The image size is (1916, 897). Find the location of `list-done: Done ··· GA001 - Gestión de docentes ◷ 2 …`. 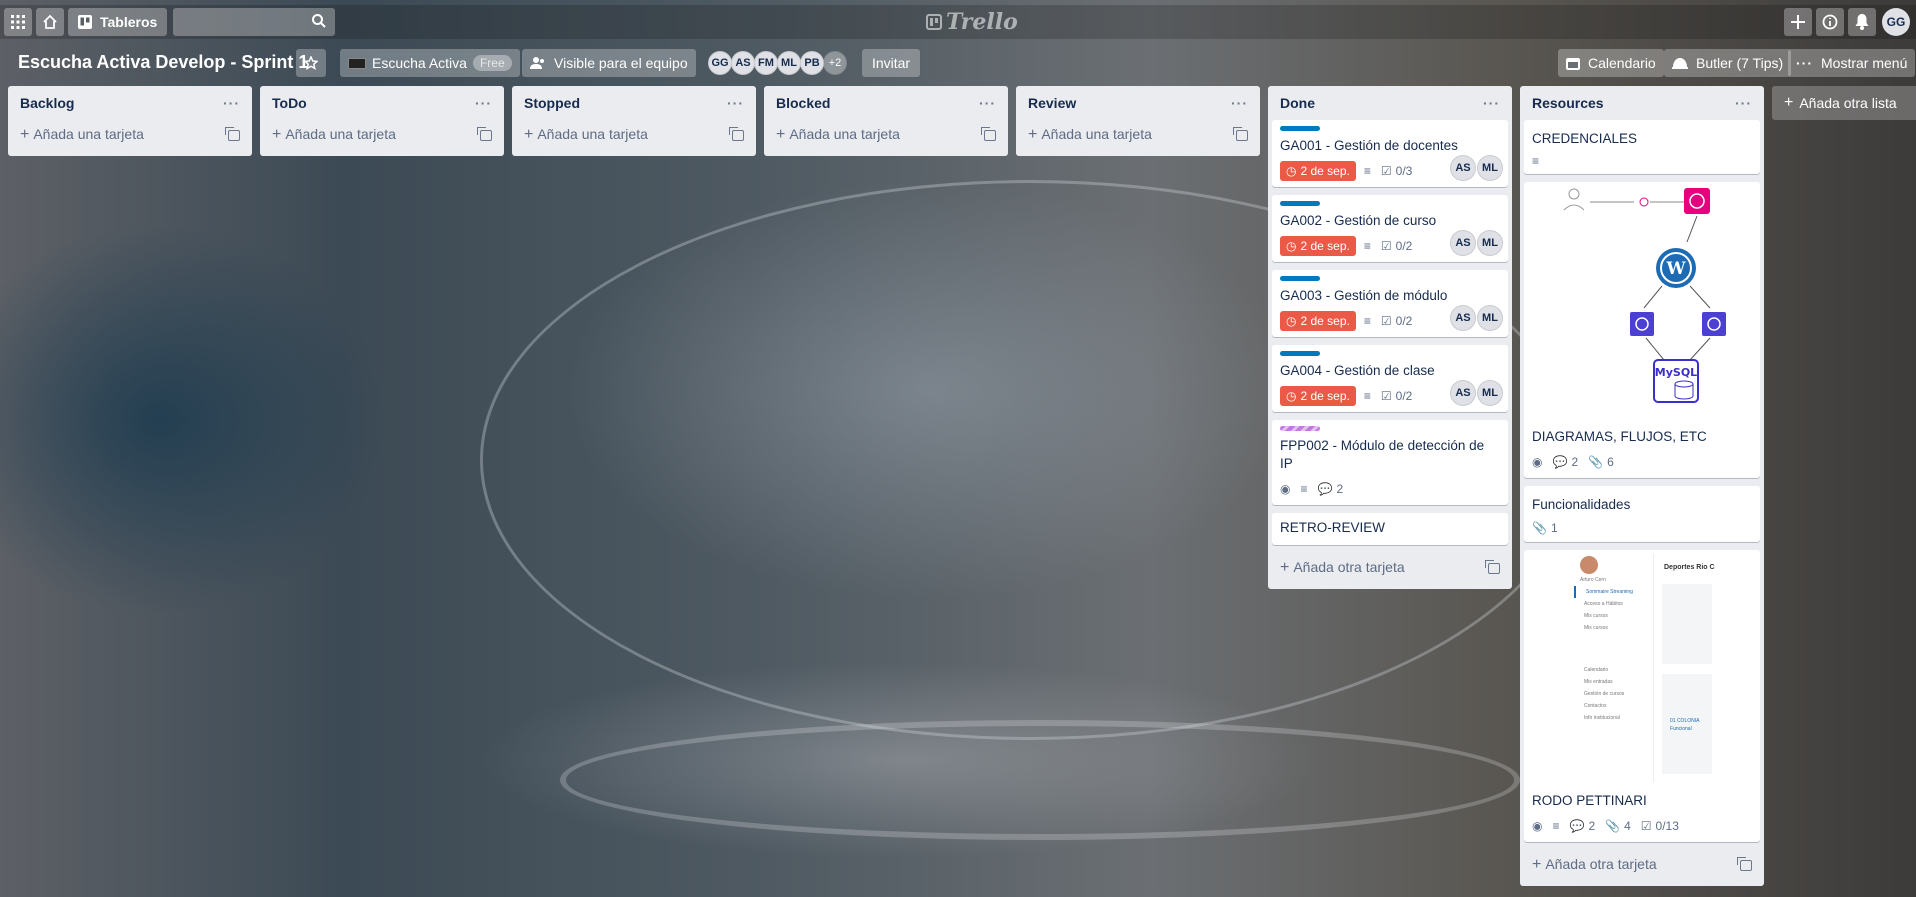

list-done: Done ··· GA001 - Gestión de docentes ◷ 2 … is located at coordinates (1390, 337).